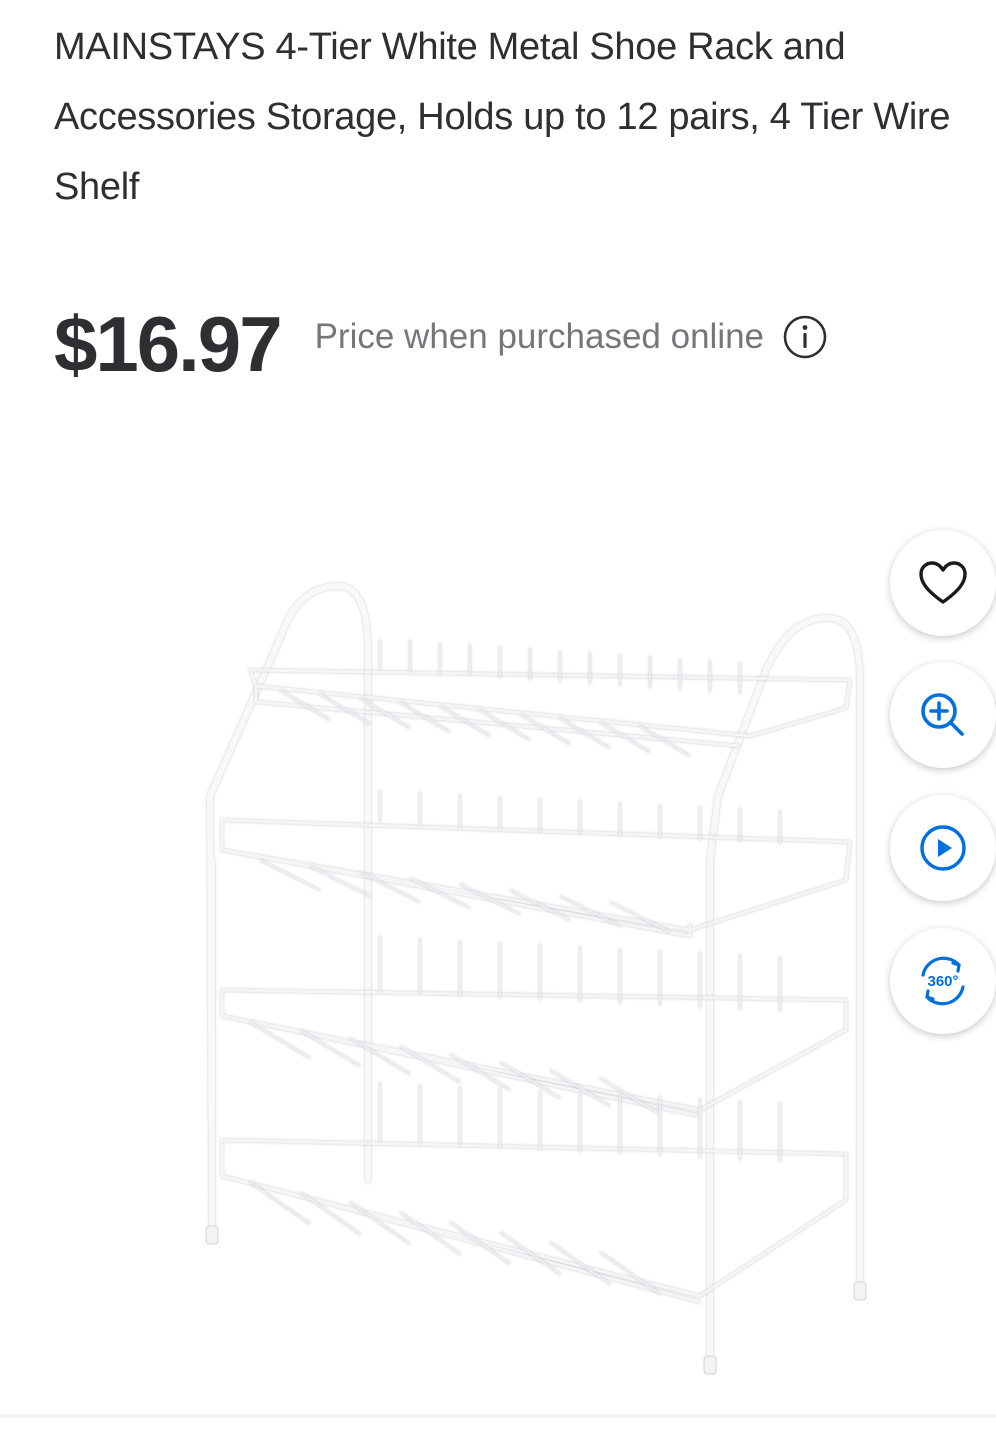 This screenshot has height=1440, width=996. I want to click on play-icon, so click(943, 848).